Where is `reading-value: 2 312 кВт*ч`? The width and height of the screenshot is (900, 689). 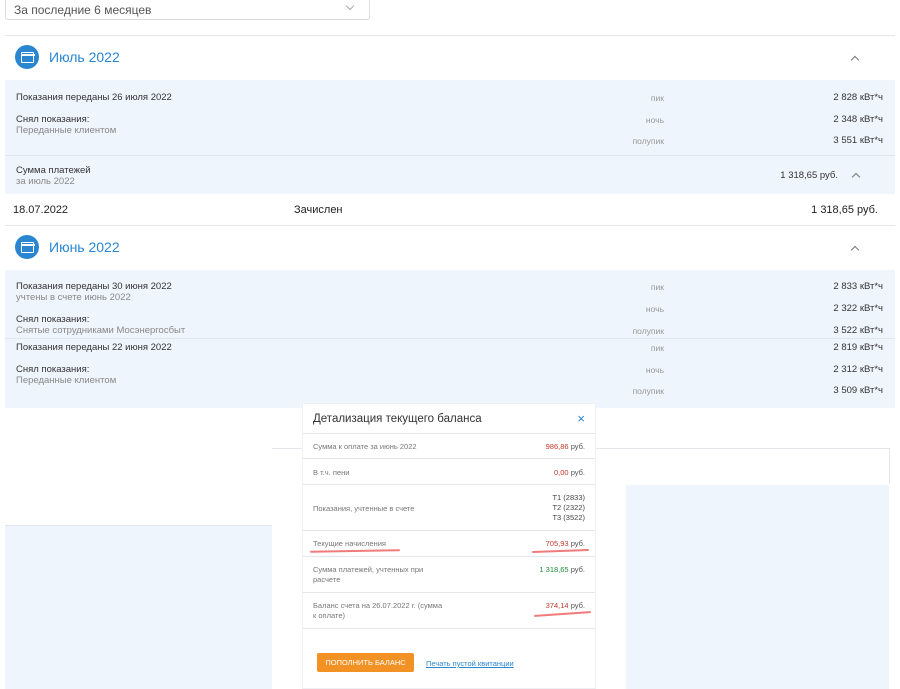 reading-value: 2 312 кВт*ч is located at coordinates (858, 369).